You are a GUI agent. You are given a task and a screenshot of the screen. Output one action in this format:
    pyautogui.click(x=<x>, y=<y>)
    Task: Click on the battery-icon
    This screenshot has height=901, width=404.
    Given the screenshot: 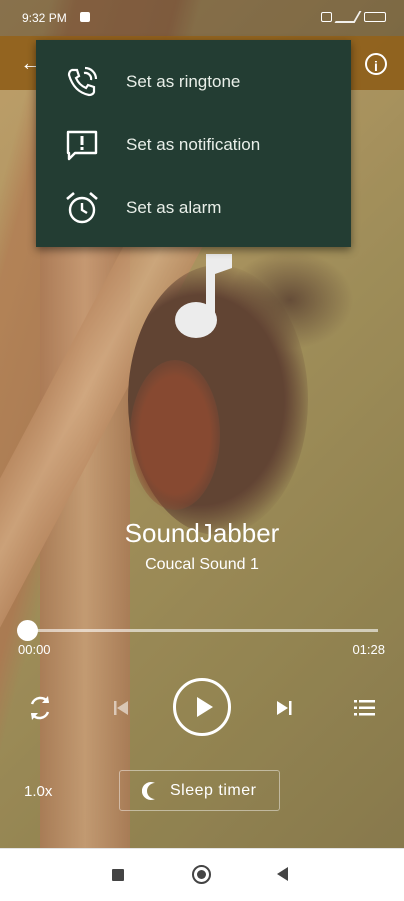 What is the action you would take?
    pyautogui.click(x=375, y=17)
    